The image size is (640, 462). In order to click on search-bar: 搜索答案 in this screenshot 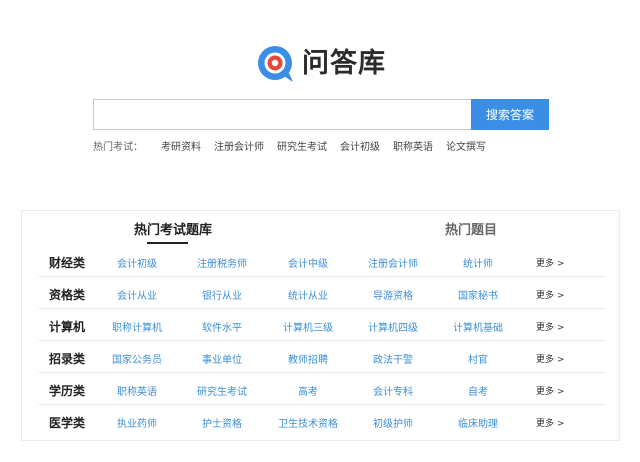, I will do `click(321, 114)`.